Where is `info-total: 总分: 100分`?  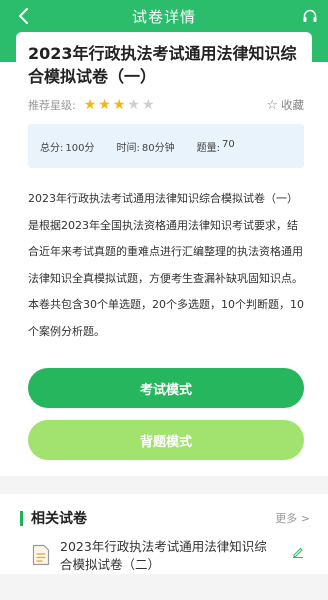
info-total: 总分: 100分 is located at coordinates (67, 146).